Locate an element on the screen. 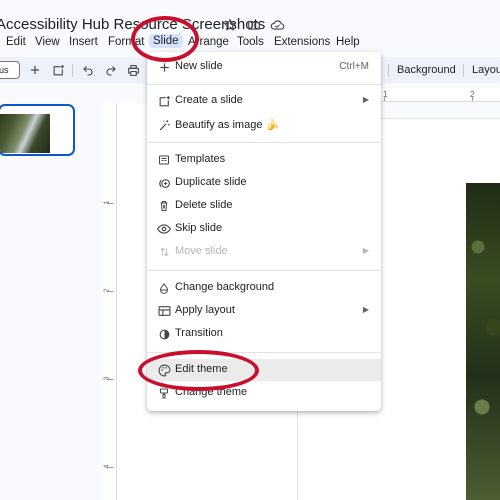  background-button: Background is located at coordinates (426, 70).